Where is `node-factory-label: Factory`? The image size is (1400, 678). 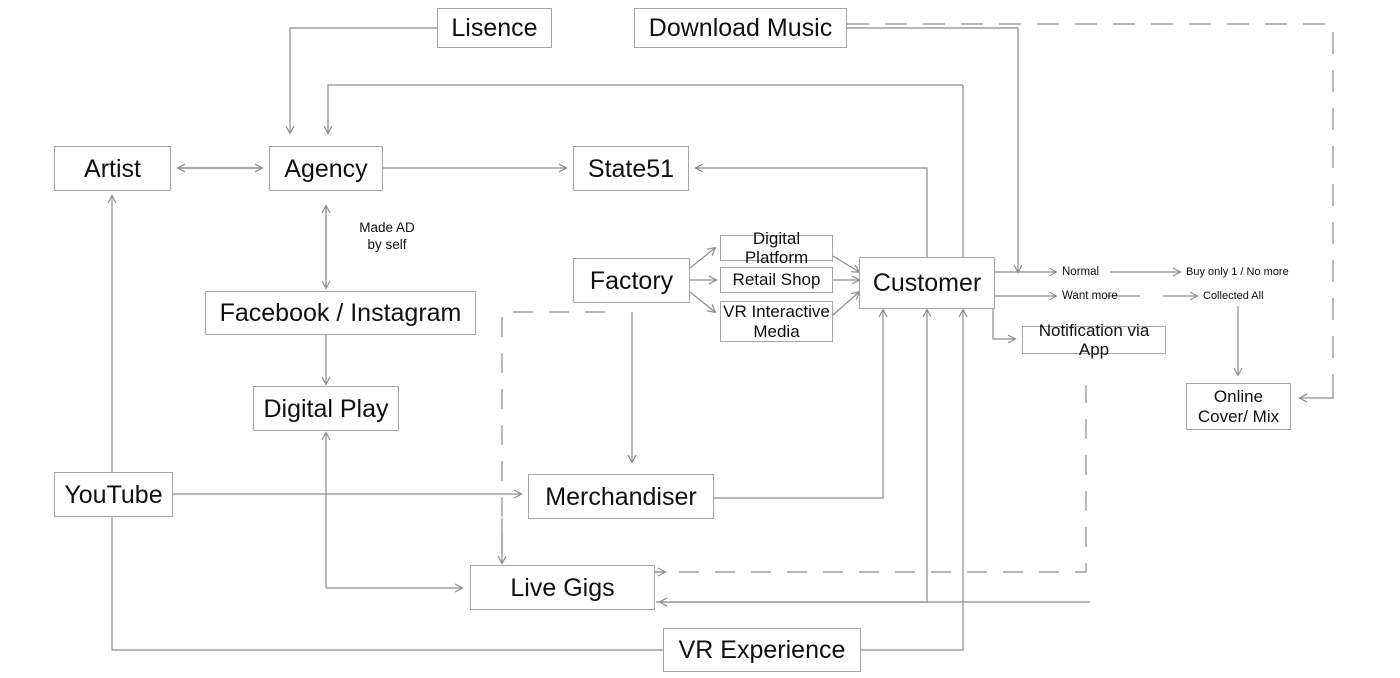
node-factory-label: Factory is located at coordinates (631, 280).